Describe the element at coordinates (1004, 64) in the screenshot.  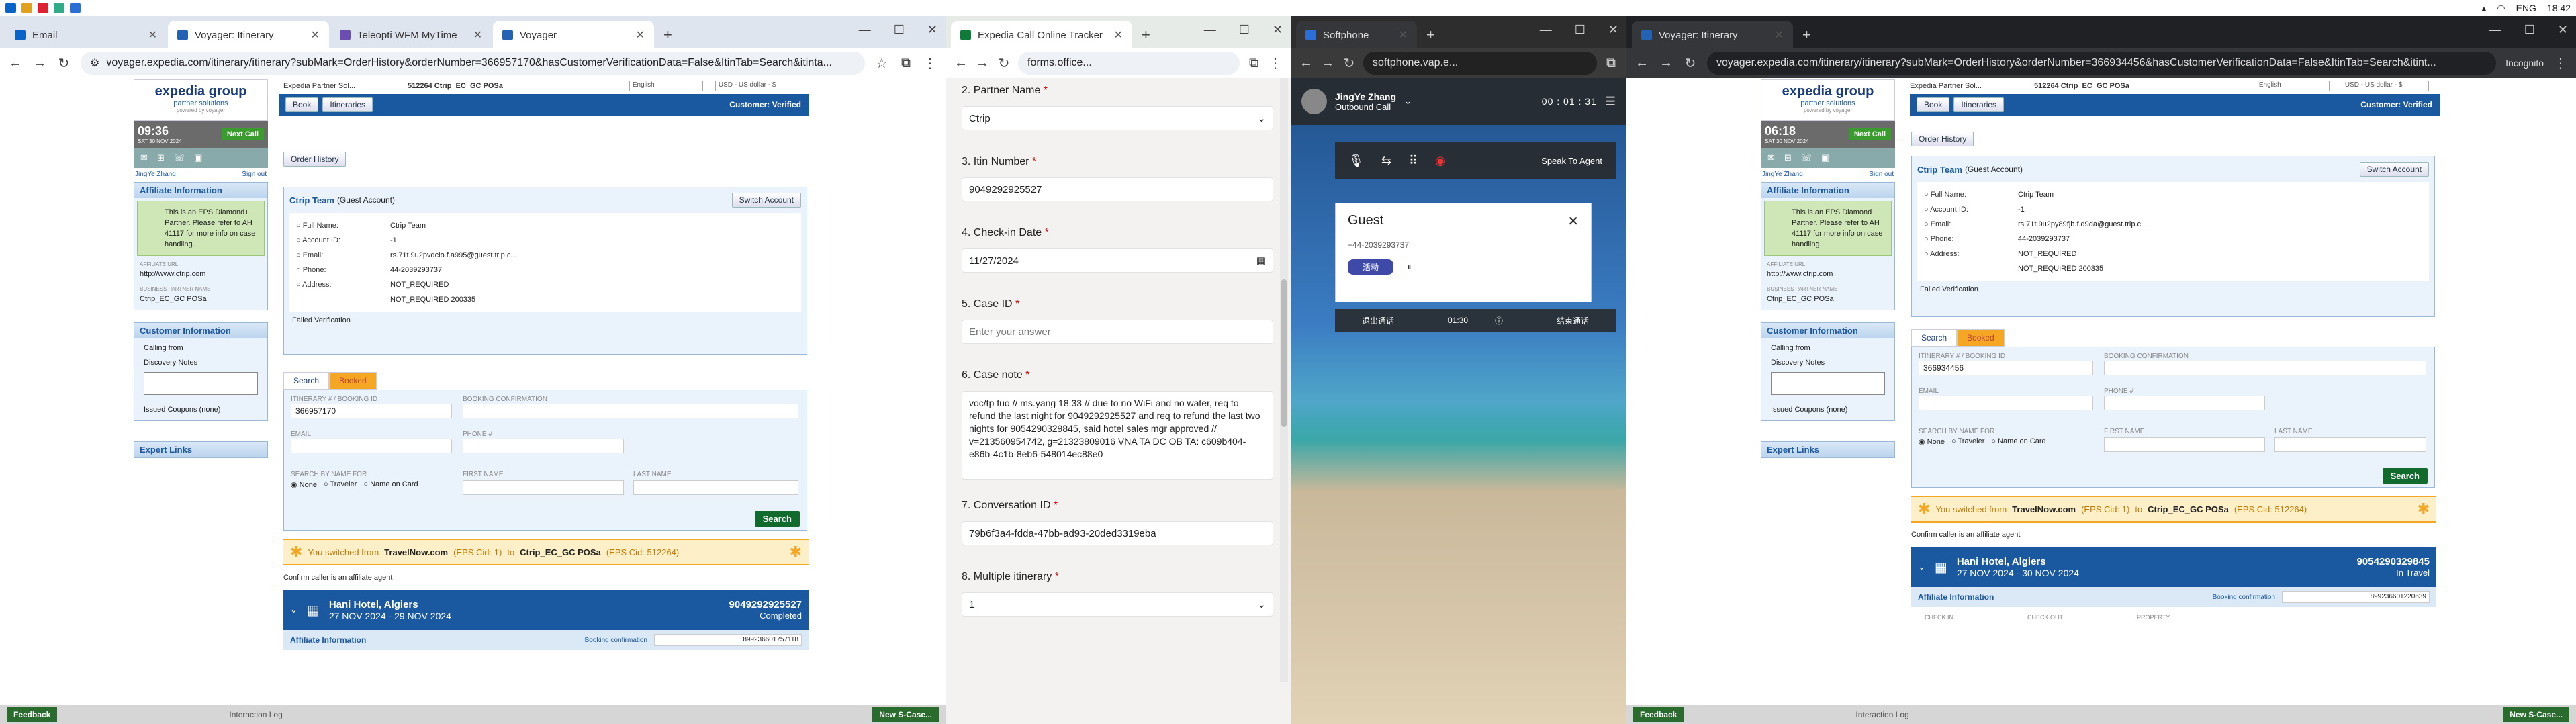
I see `reload-icon: ↻` at that location.